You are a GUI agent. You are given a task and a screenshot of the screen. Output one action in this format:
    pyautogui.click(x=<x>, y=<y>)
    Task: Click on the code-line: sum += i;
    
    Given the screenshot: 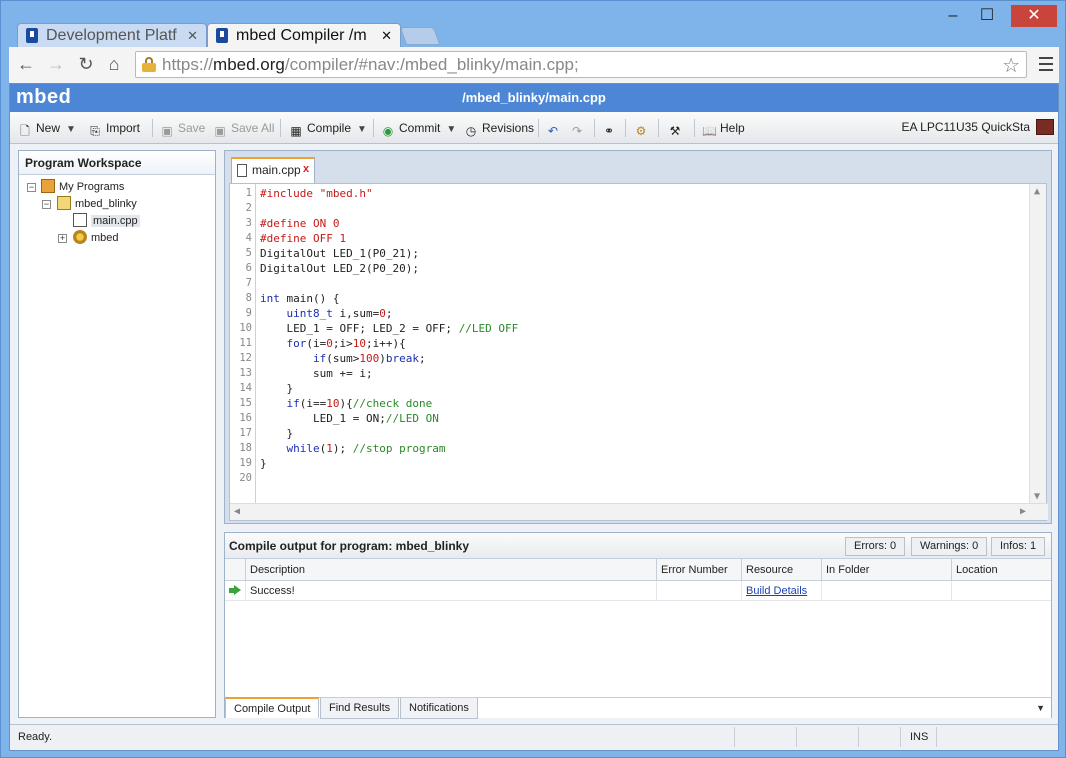 What is the action you would take?
    pyautogui.click(x=316, y=373)
    